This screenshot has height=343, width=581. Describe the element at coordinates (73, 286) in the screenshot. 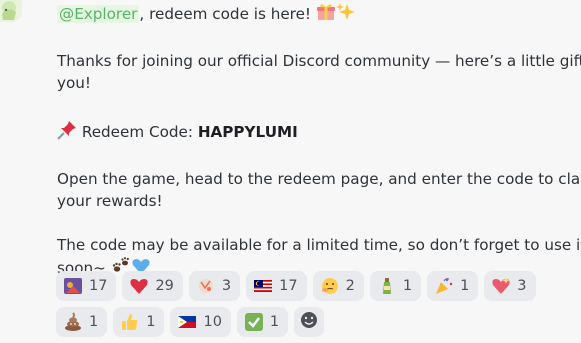

I see `custom-emote-icon` at that location.